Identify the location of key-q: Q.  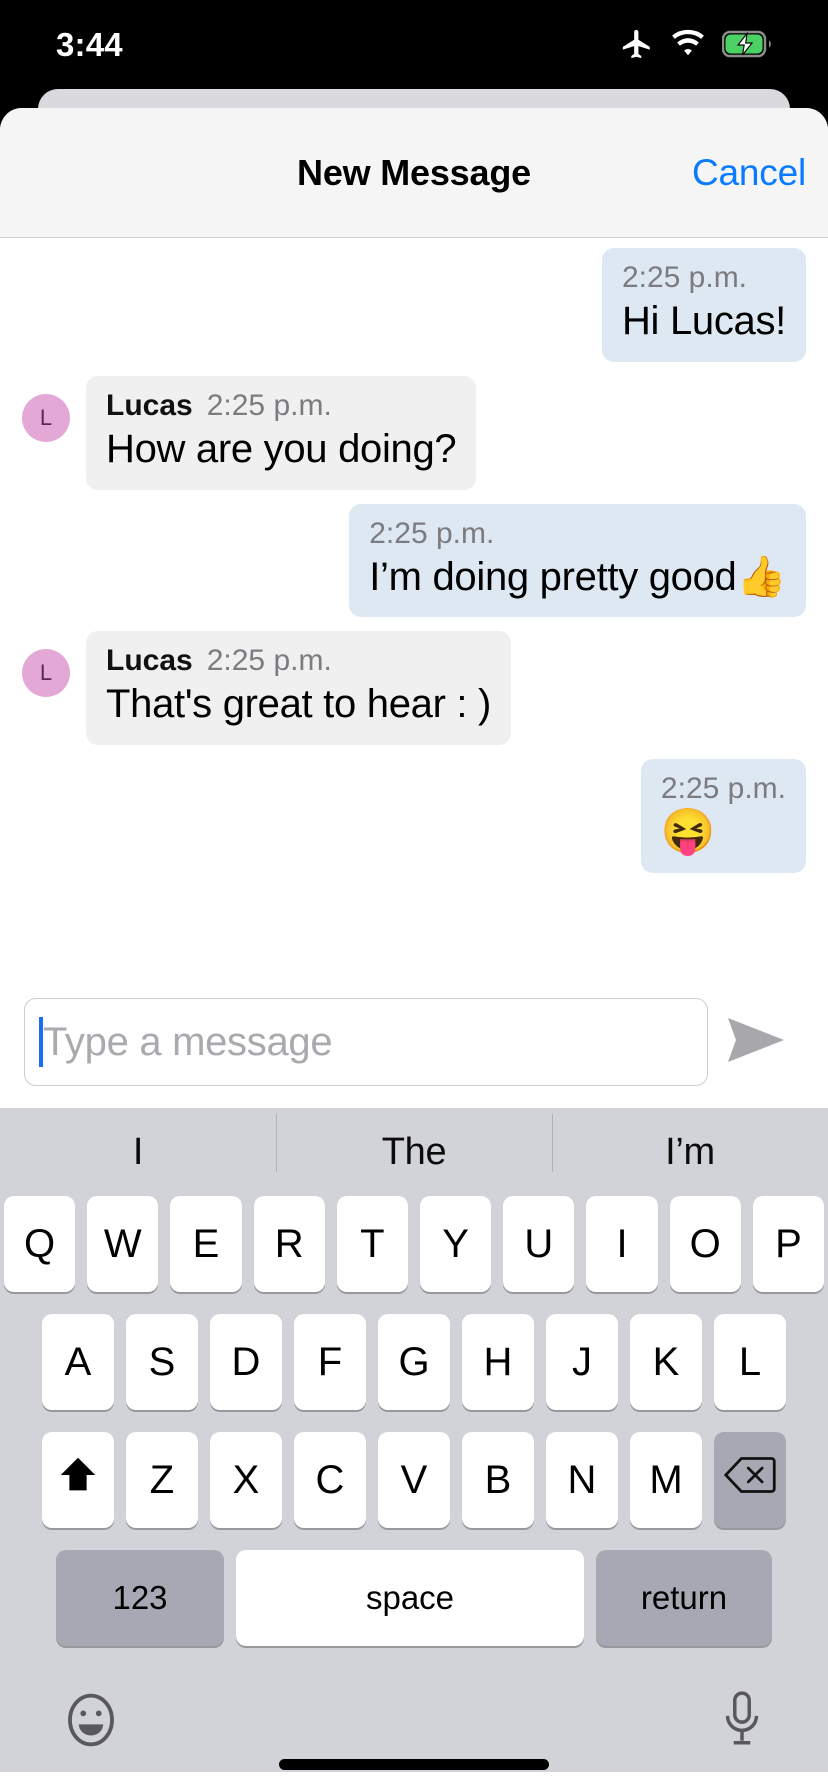
(39, 1244).